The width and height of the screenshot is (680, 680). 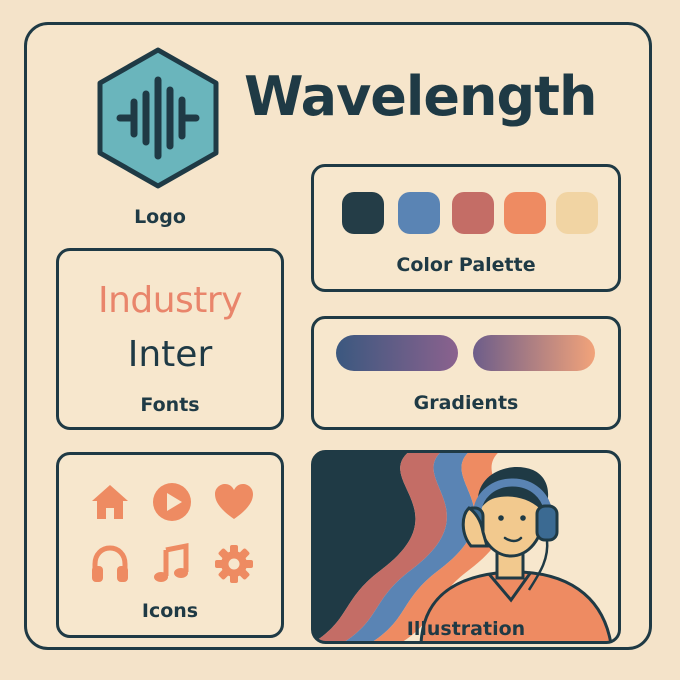 I want to click on font-sample-body: Inter, so click(x=170, y=354).